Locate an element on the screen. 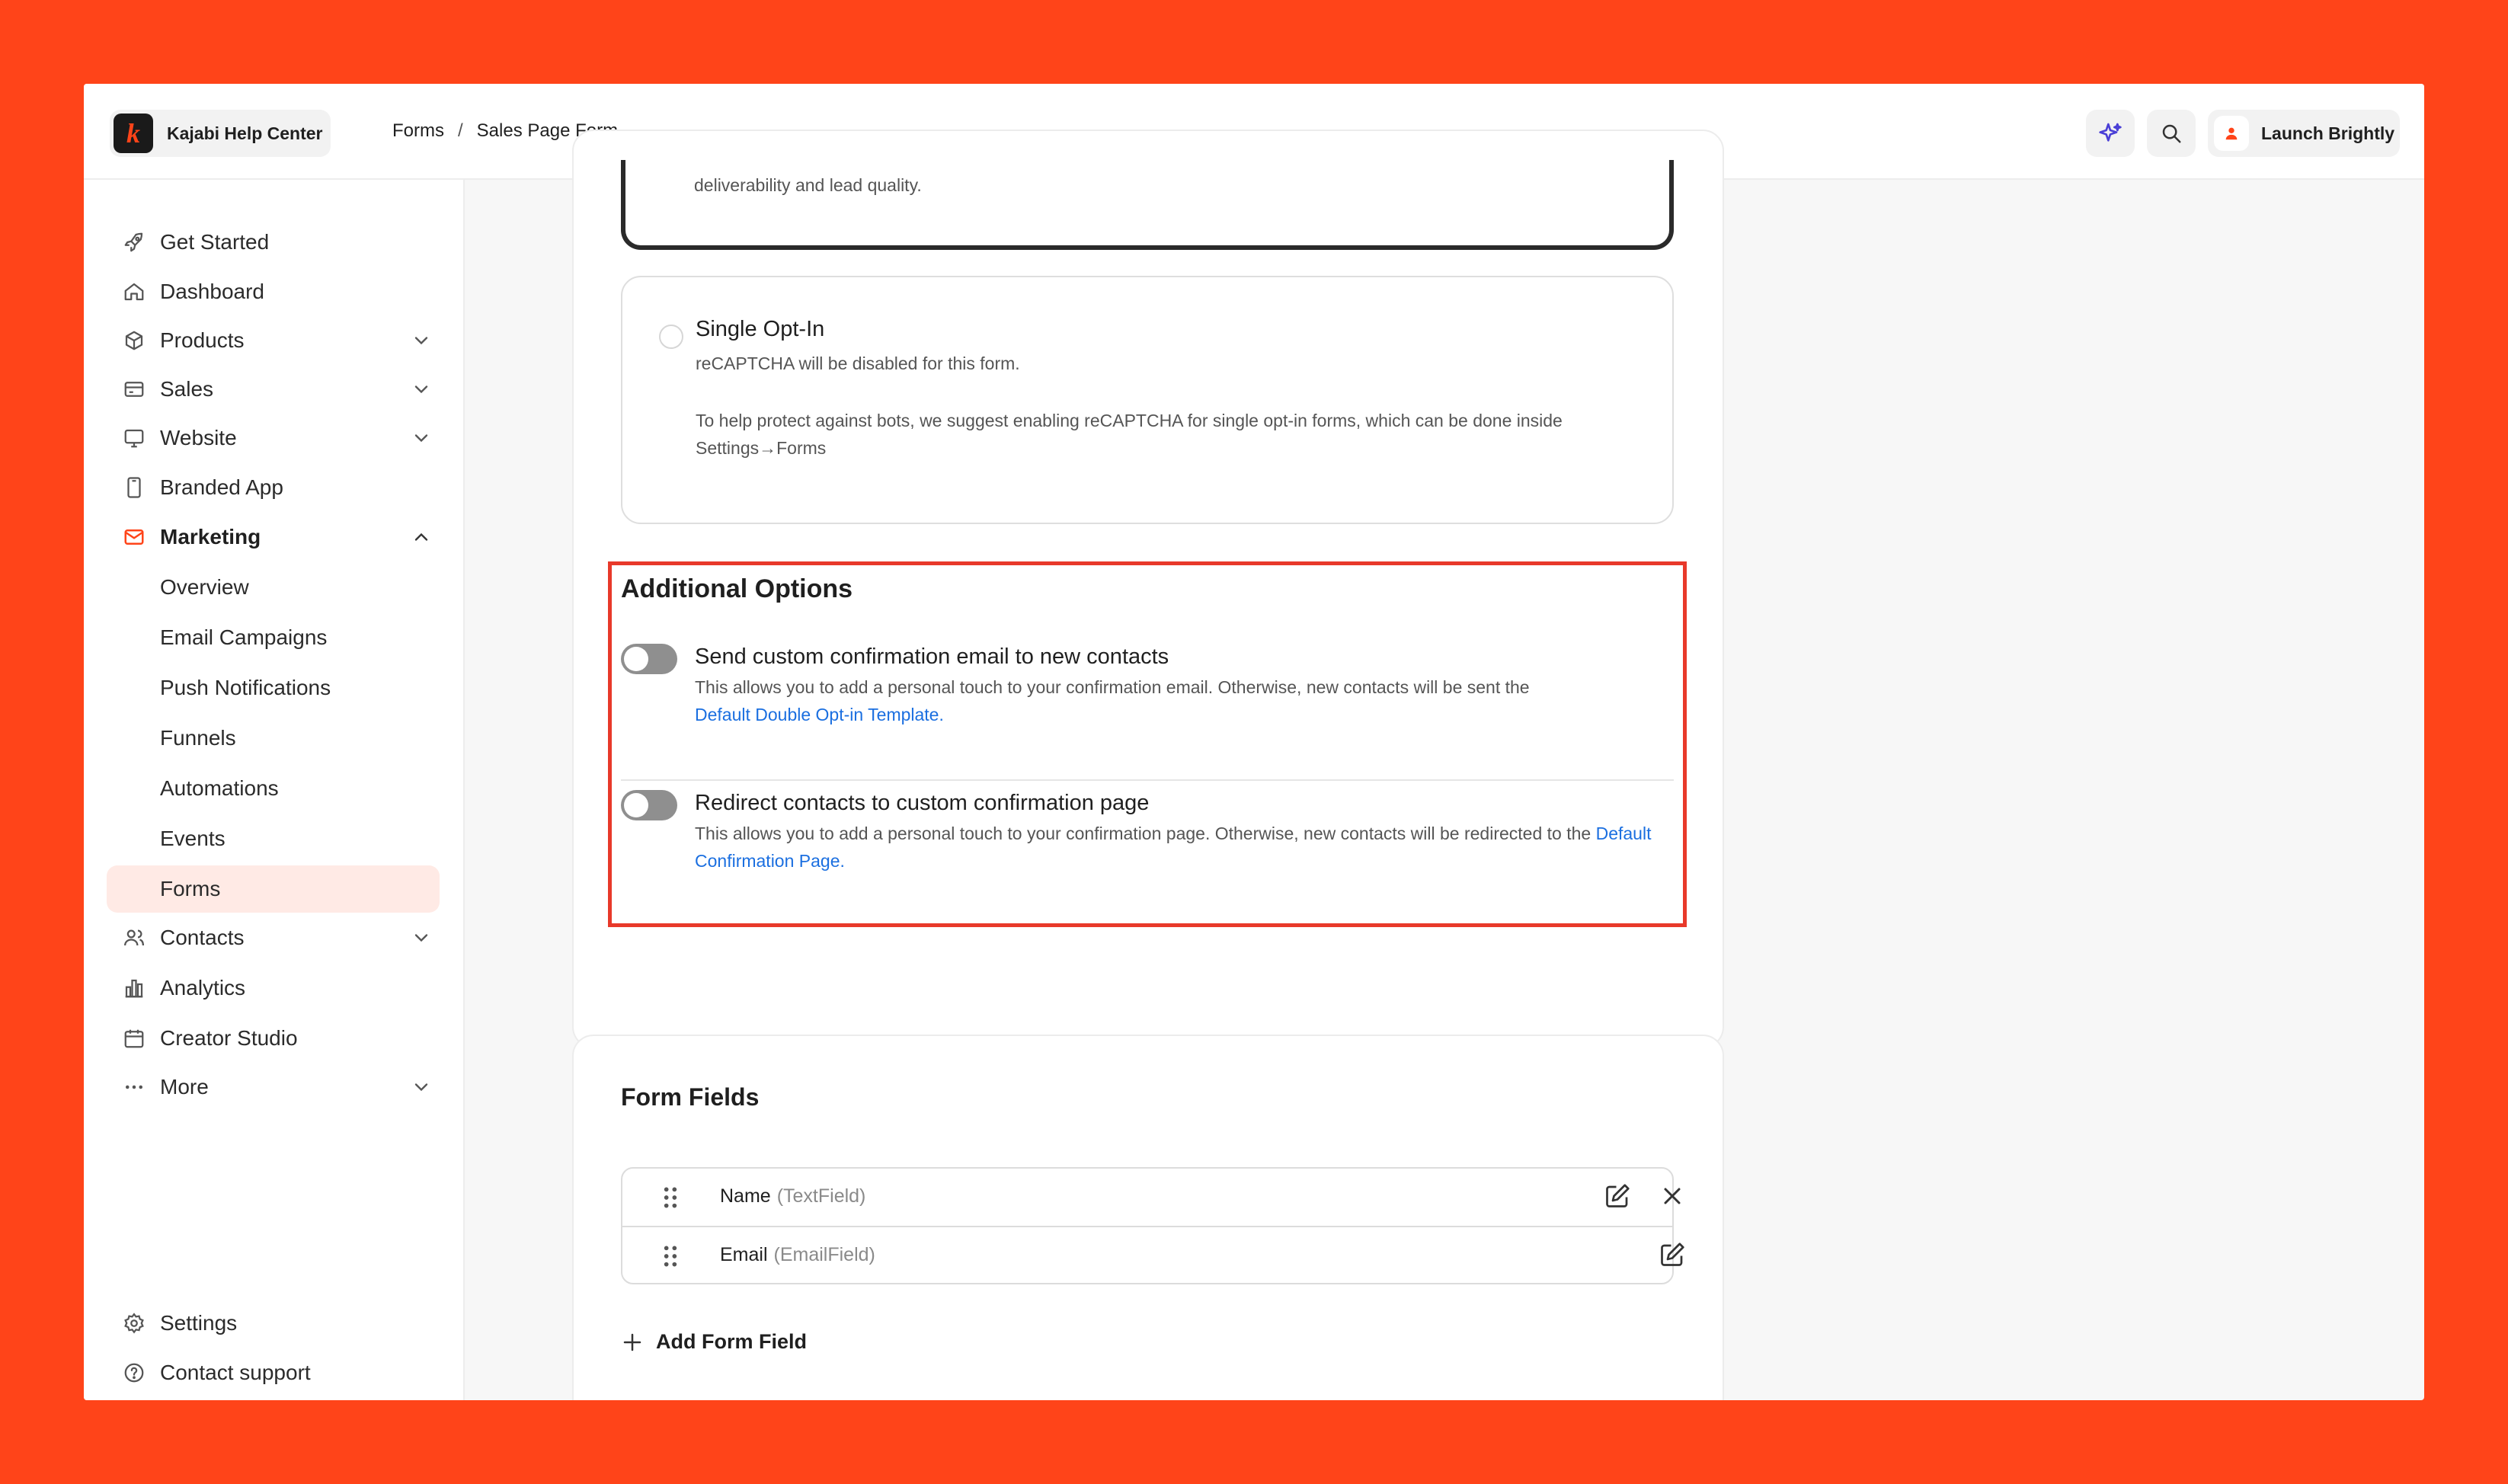 Image resolution: width=2508 pixels, height=1484 pixels. account-name: Launch Brightly is located at coordinates (2328, 133).